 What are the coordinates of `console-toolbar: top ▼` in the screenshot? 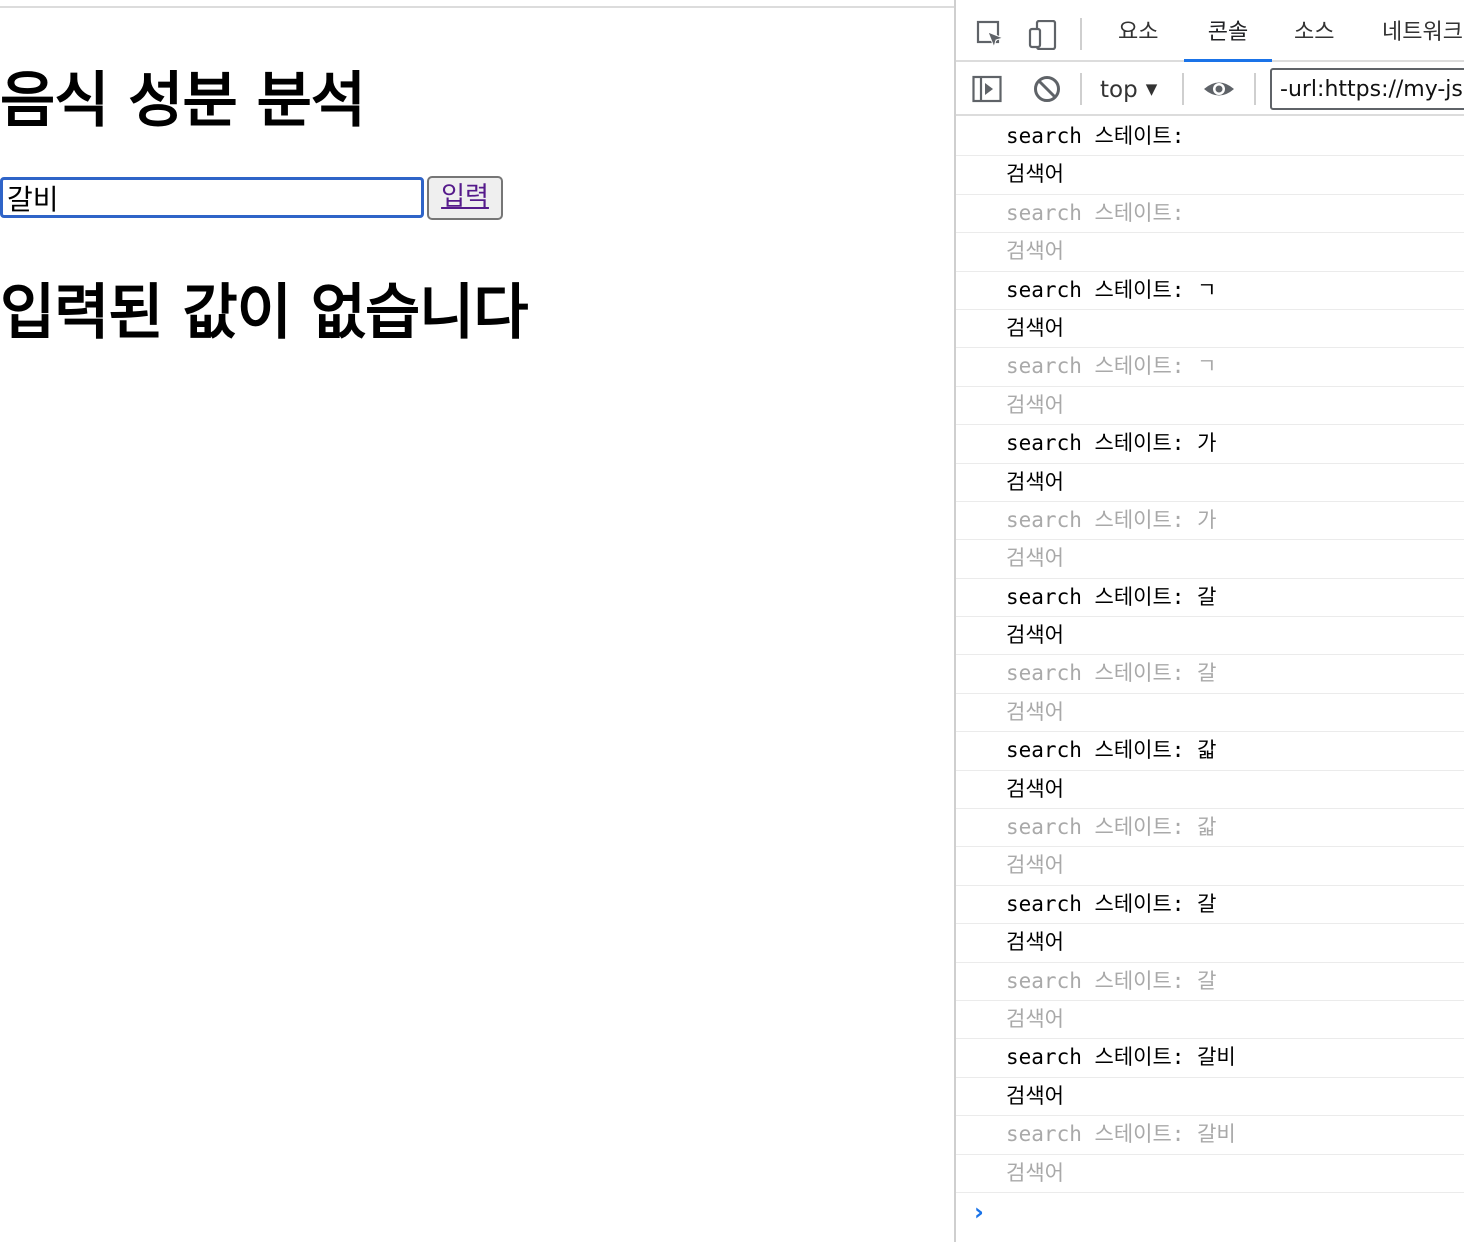 It's located at (1210, 89).